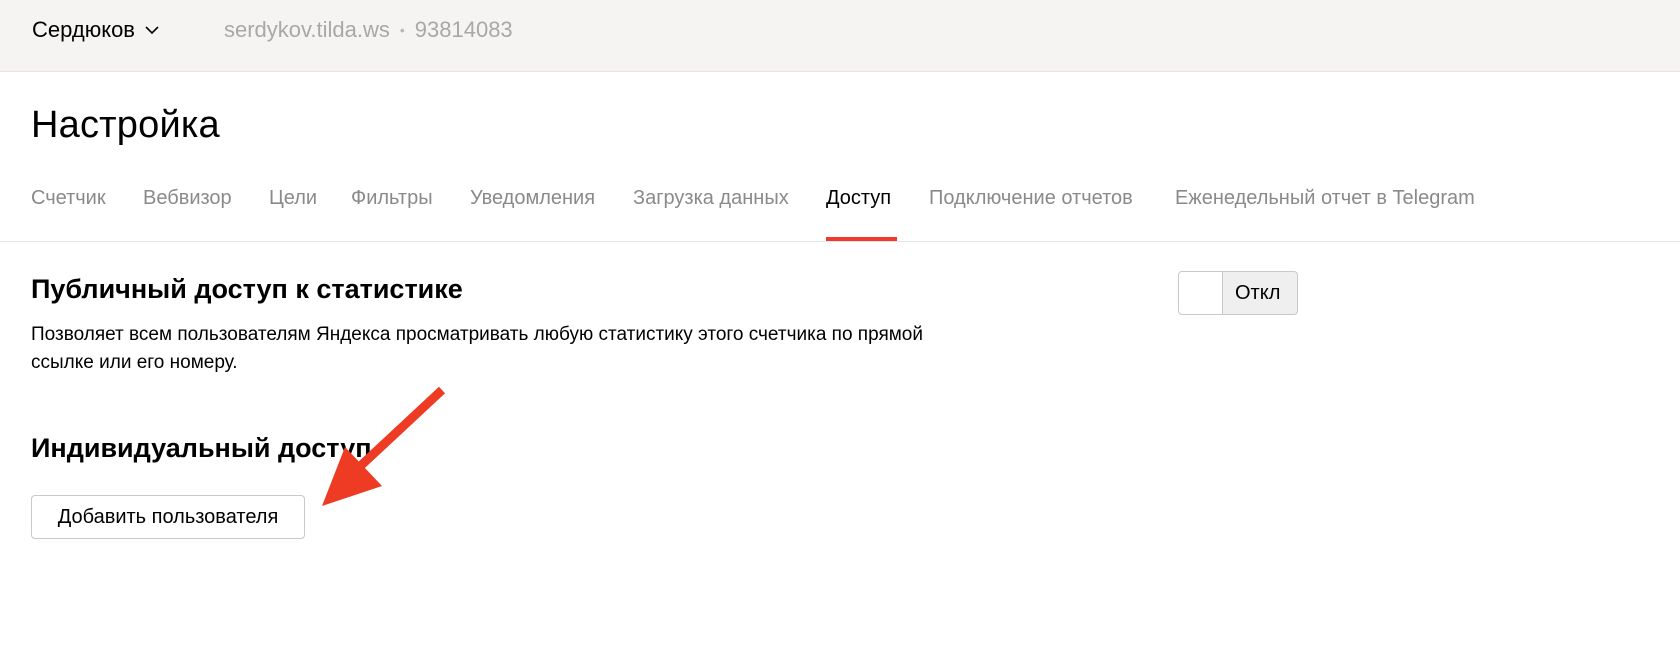  I want to click on tab-webvisor: Вебвизор, so click(187, 198).